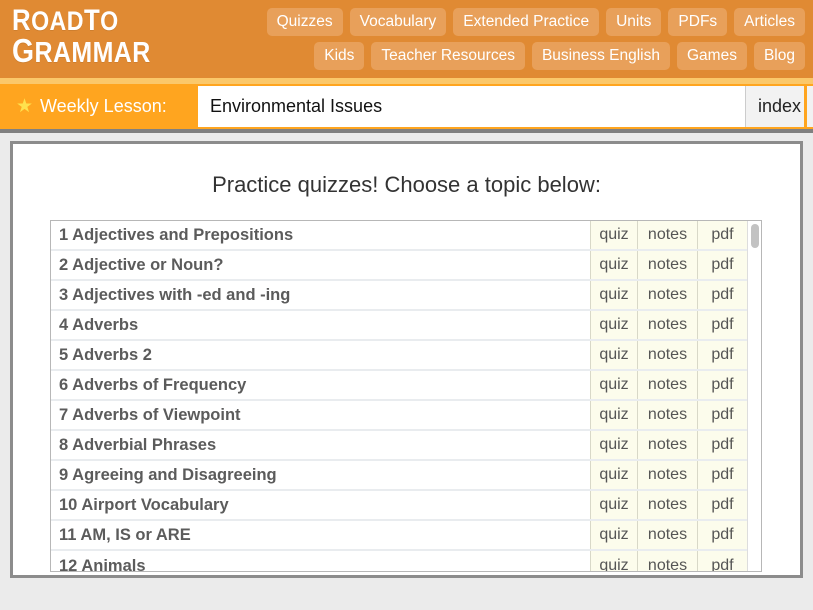  I want to click on nav-teacher-resources: Teacher Resources, so click(448, 56).